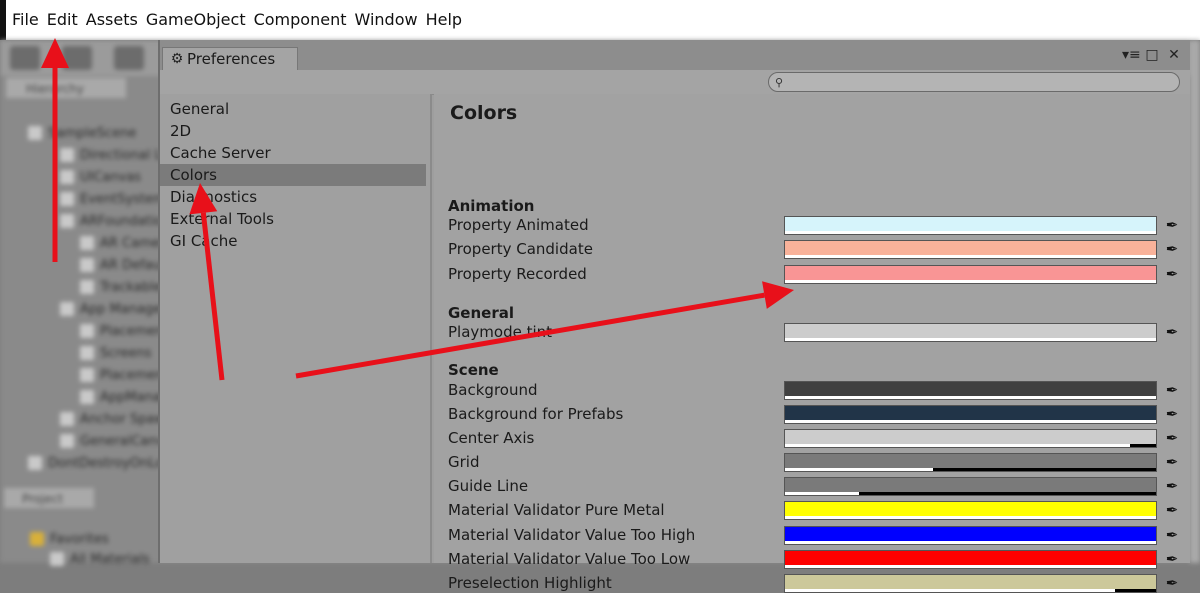 This screenshot has height=593, width=1200. I want to click on color-swatch, so click(970, 583).